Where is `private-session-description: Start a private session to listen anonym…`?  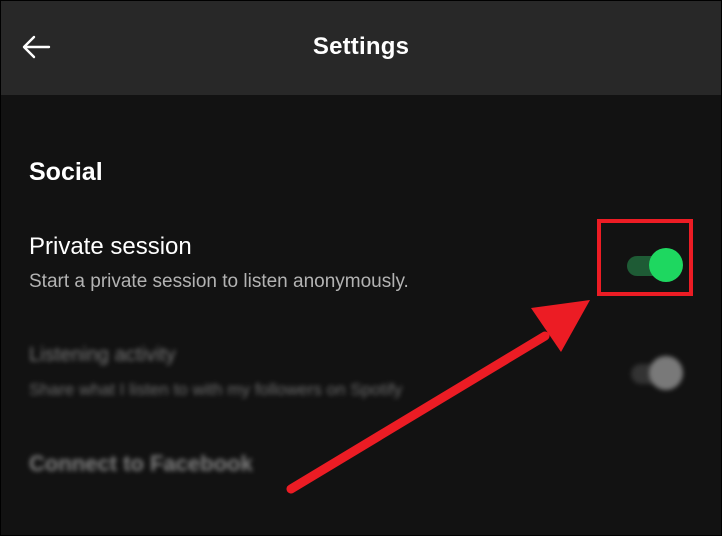 private-session-description: Start a private session to listen anonym… is located at coordinates (219, 281).